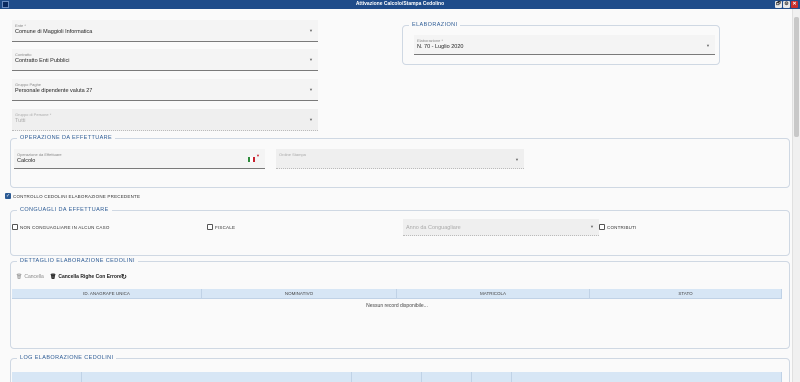 This screenshot has width=800, height=382. I want to click on cancella-righe-errore-button: 🗑 Cancella Righe Con Errore, so click(86, 277).